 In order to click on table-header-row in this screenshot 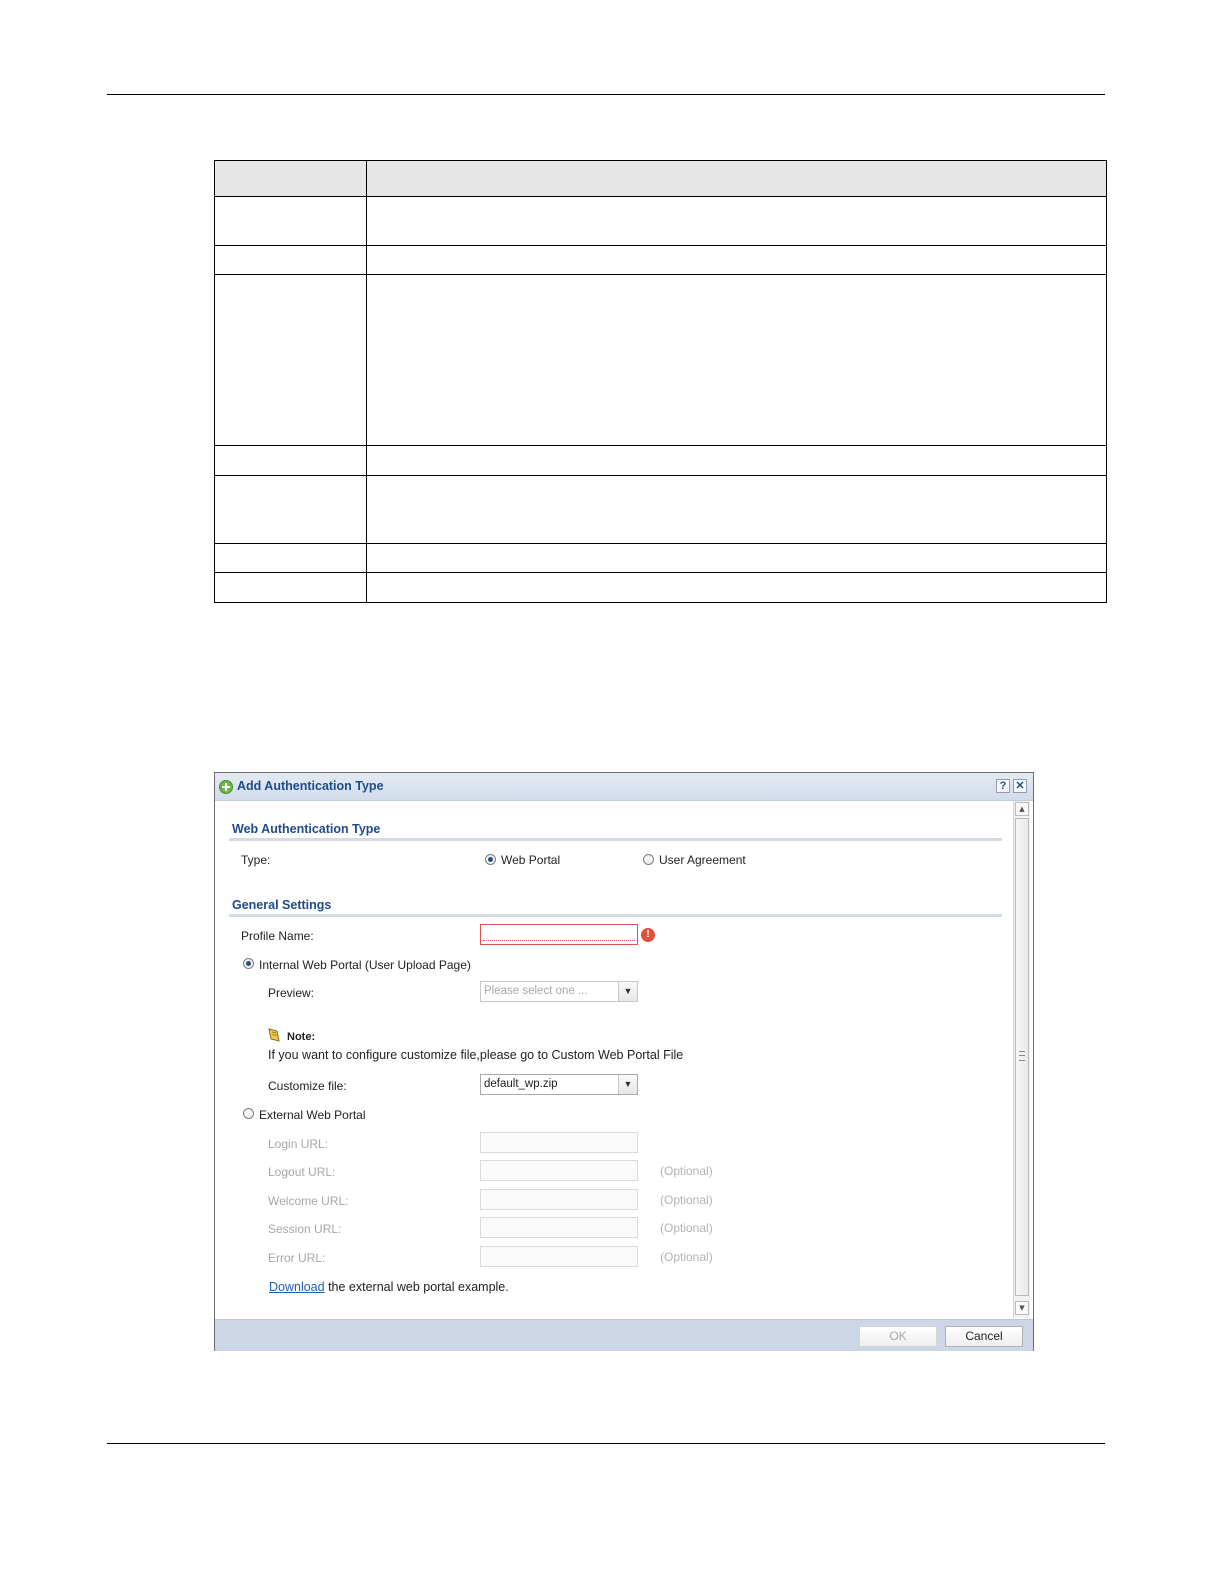, I will do `click(660, 178)`.